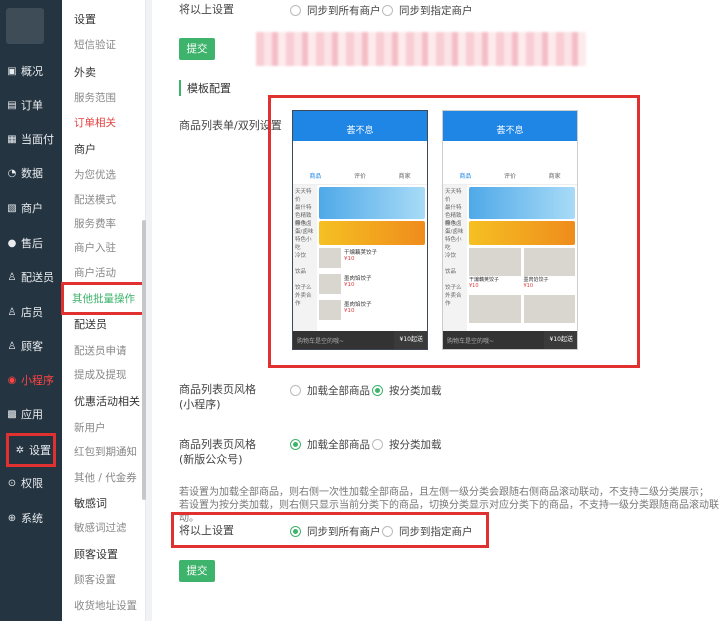  Describe the element at coordinates (100, 527) in the screenshot. I see `subnav-item: 敏感词过滤` at that location.